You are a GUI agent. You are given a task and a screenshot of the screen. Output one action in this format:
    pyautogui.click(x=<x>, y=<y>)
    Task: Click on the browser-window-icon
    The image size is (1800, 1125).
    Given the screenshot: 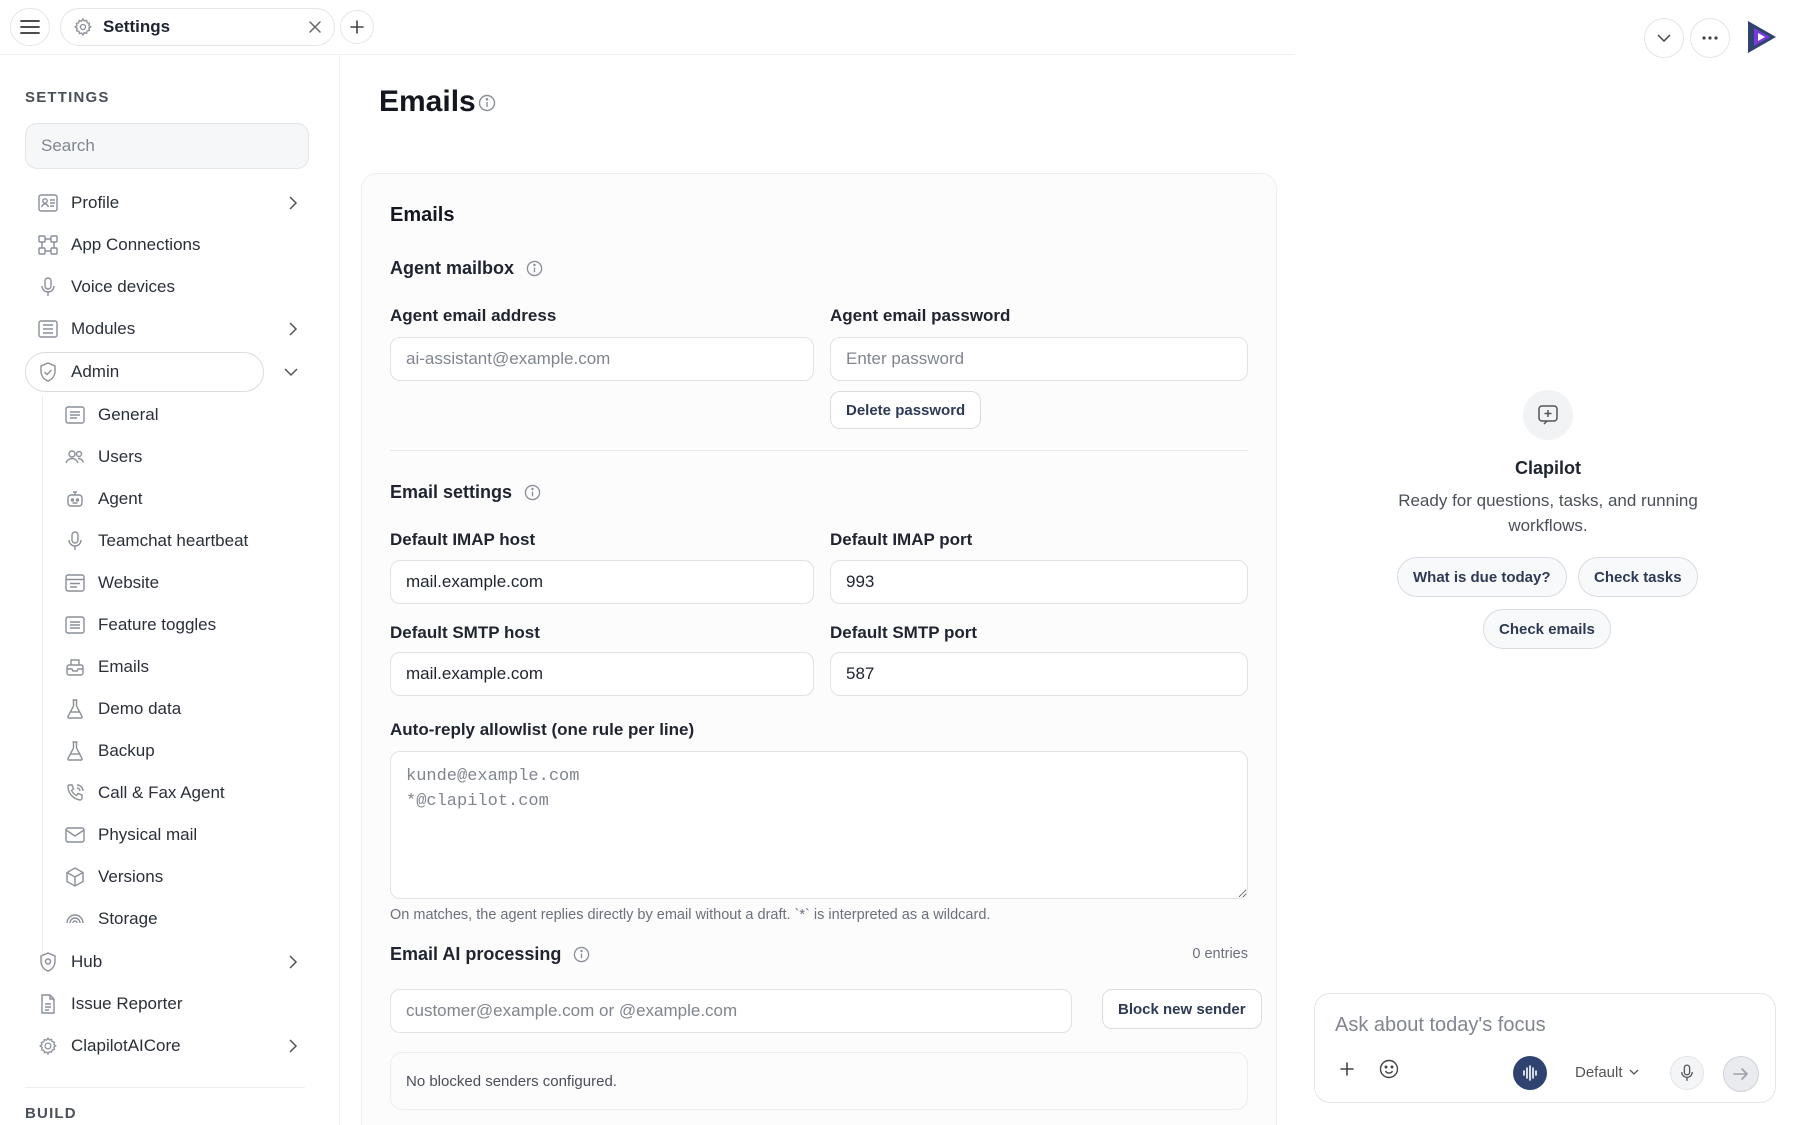 What is the action you would take?
    pyautogui.click(x=75, y=583)
    